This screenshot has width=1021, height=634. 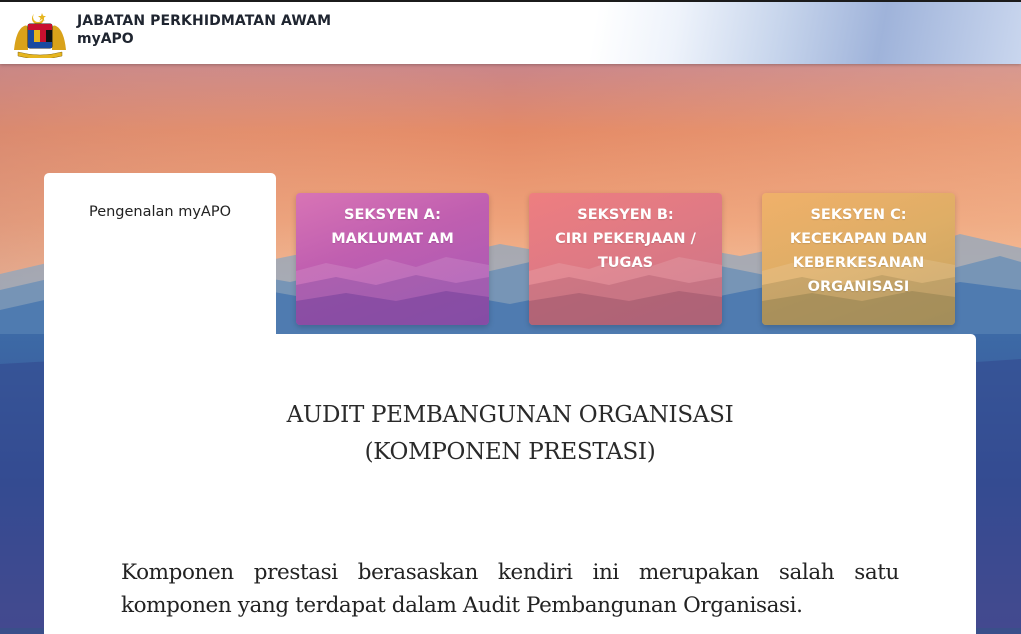 What do you see at coordinates (510, 452) in the screenshot?
I see `page-title-line2: (KOMPONEN PRESTASI)` at bounding box center [510, 452].